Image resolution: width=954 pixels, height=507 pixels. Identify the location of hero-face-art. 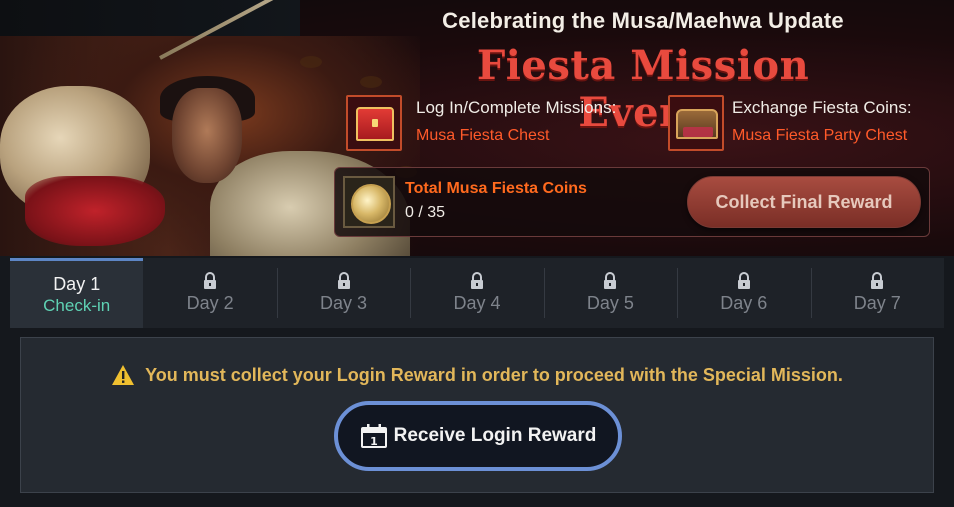
(207, 135).